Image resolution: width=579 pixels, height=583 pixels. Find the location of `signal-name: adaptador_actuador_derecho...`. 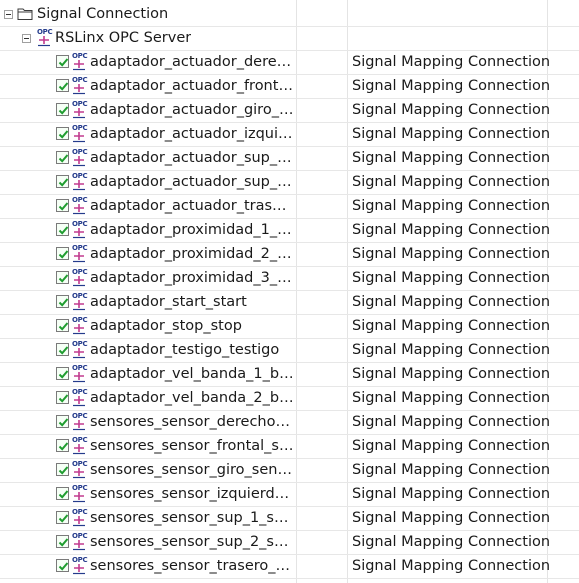

signal-name: adaptador_actuador_derecho... is located at coordinates (192, 62).